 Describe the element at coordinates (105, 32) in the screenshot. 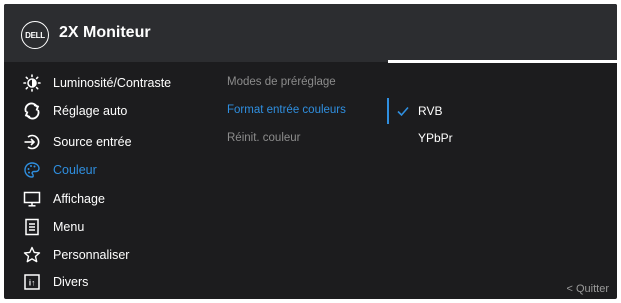

I see `monitor-title: 2X Moniteur` at that location.